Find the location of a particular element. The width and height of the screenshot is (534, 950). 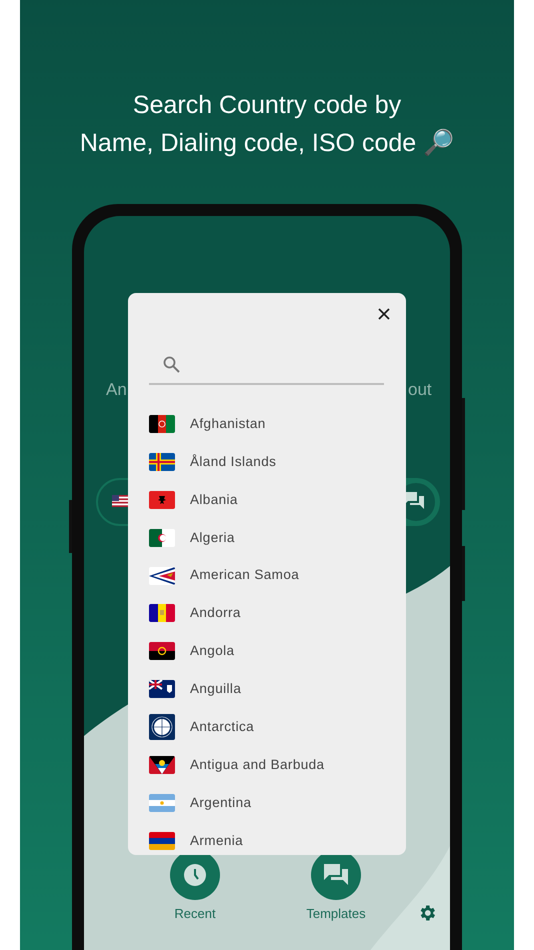

country-item: Andorra is located at coordinates (266, 613).